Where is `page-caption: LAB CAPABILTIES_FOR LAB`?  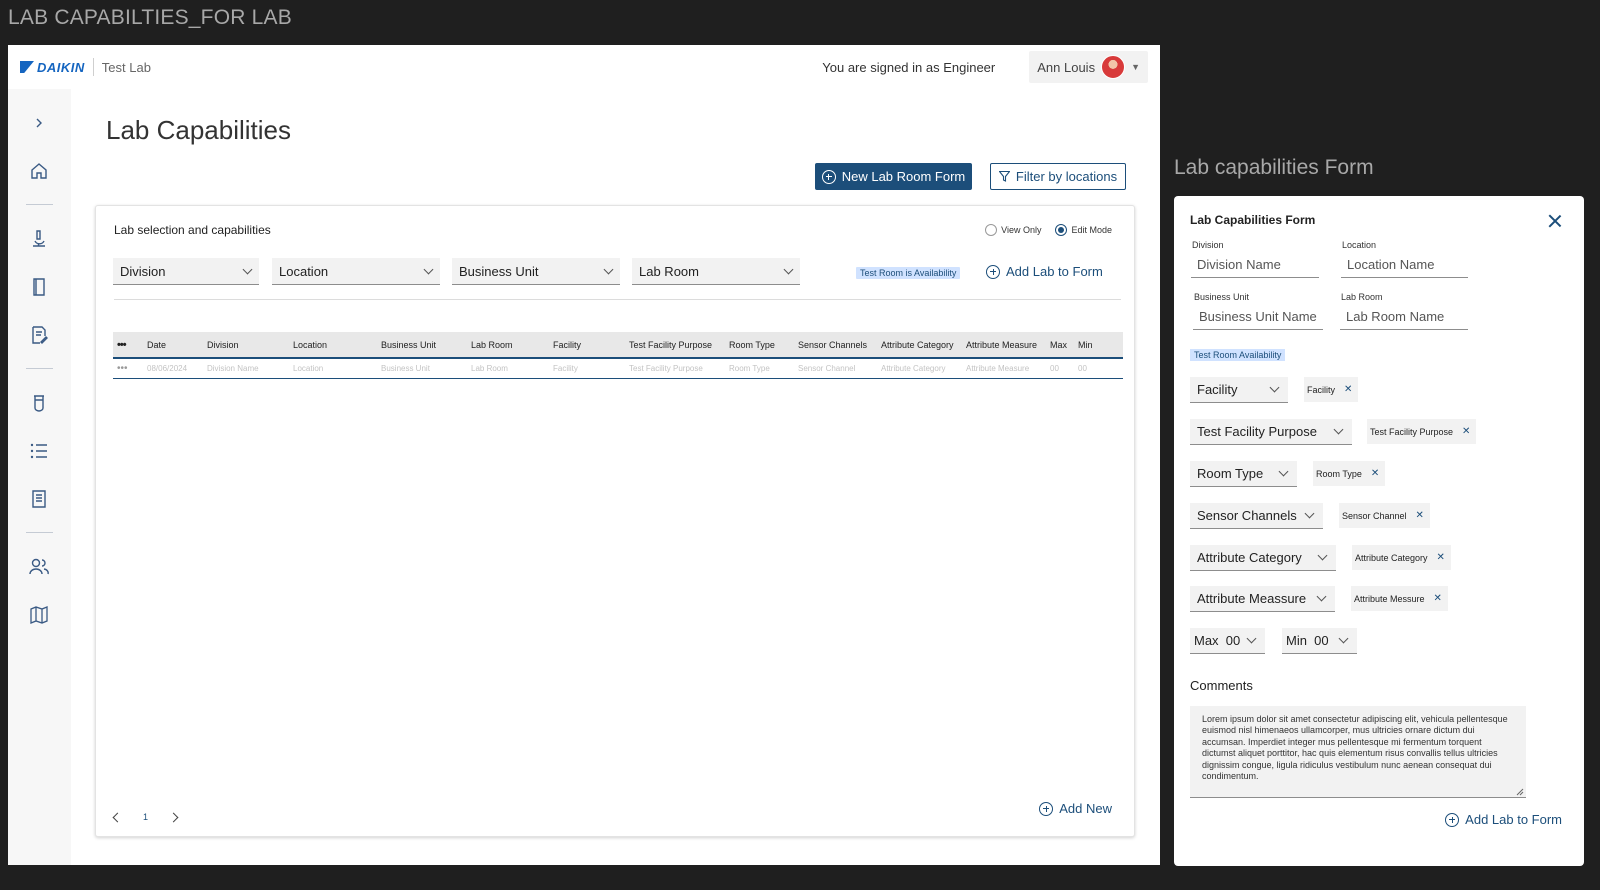
page-caption: LAB CAPABILTIES_FOR LAB is located at coordinates (150, 17).